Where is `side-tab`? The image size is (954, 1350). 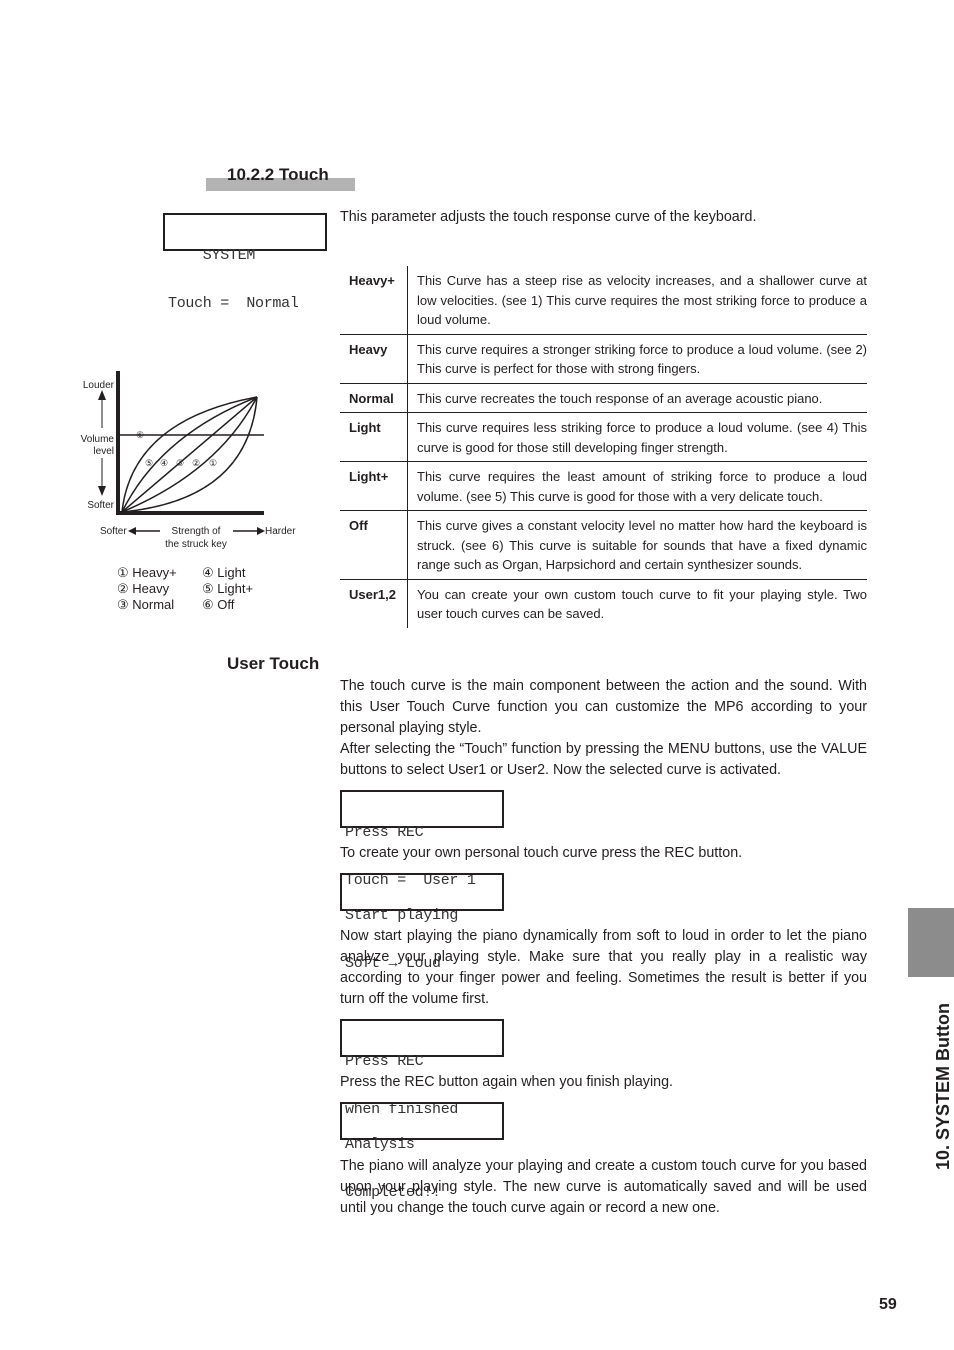
side-tab is located at coordinates (931, 942).